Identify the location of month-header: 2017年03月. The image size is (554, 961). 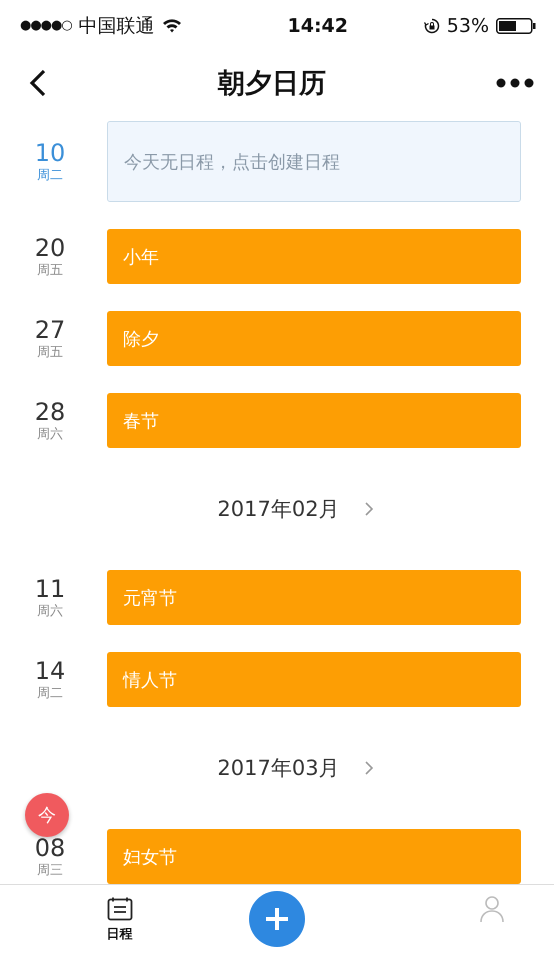
(278, 768).